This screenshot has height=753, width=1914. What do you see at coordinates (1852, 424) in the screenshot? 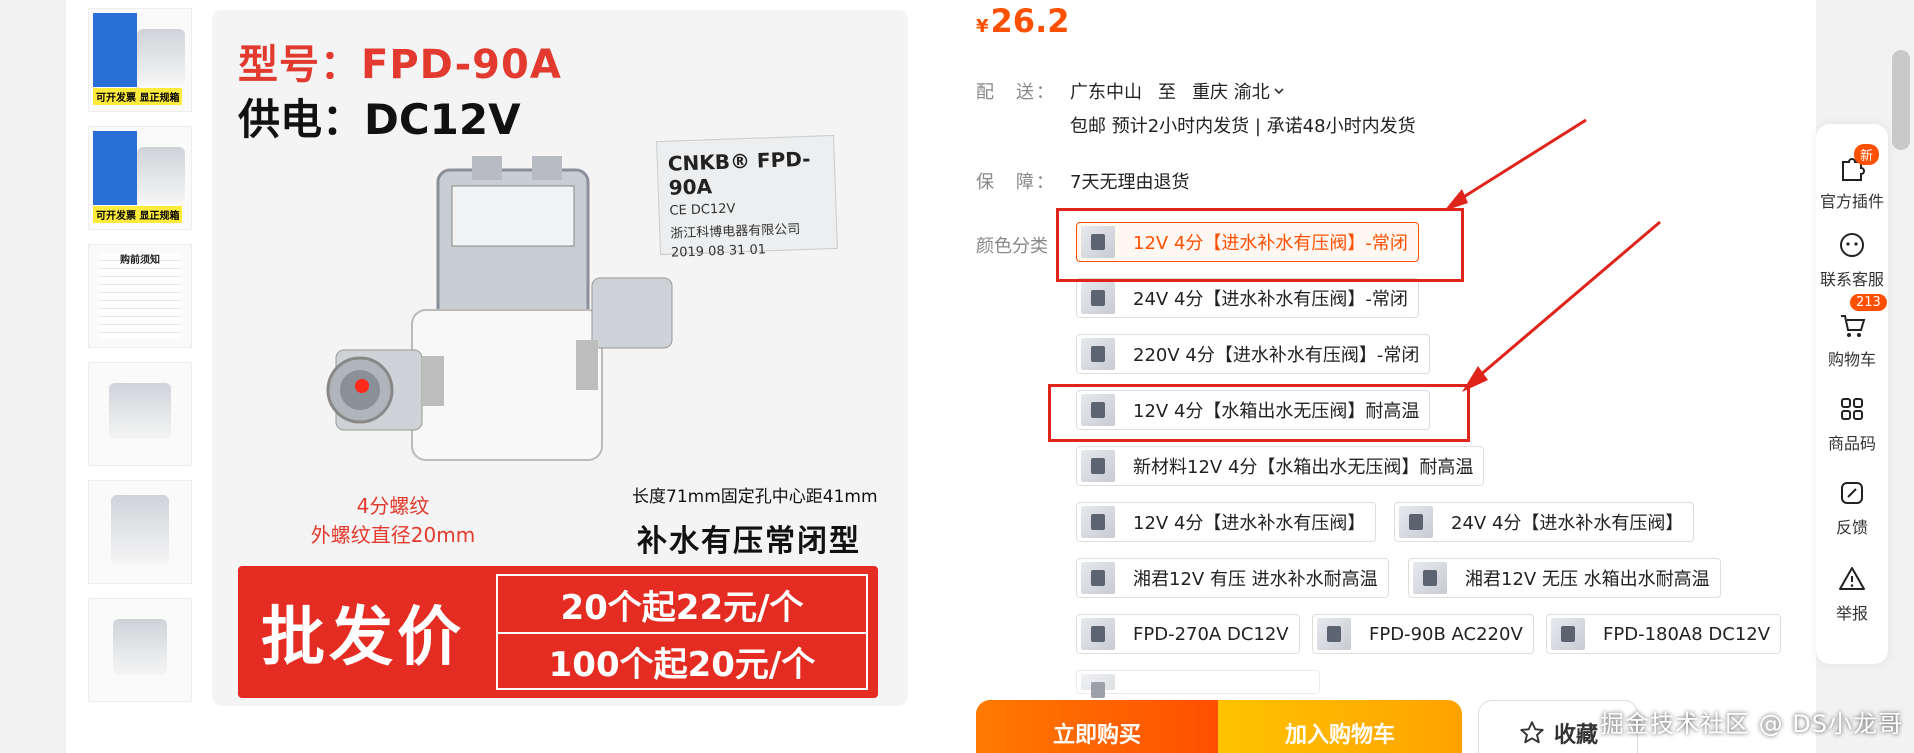
I see `sidebar-item-qrcode: 商品码` at bounding box center [1852, 424].